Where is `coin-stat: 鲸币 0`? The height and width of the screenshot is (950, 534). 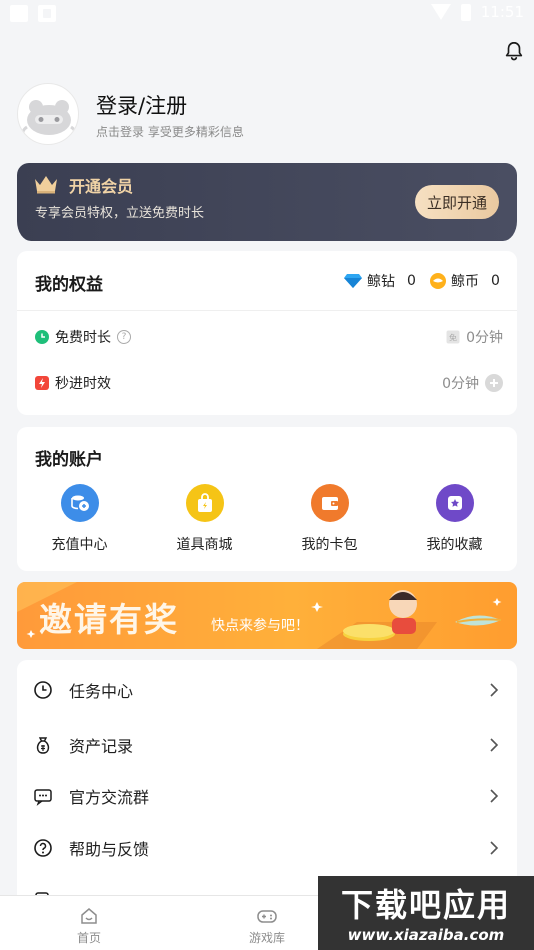
coin-stat: 鲸币 0 is located at coordinates (464, 281).